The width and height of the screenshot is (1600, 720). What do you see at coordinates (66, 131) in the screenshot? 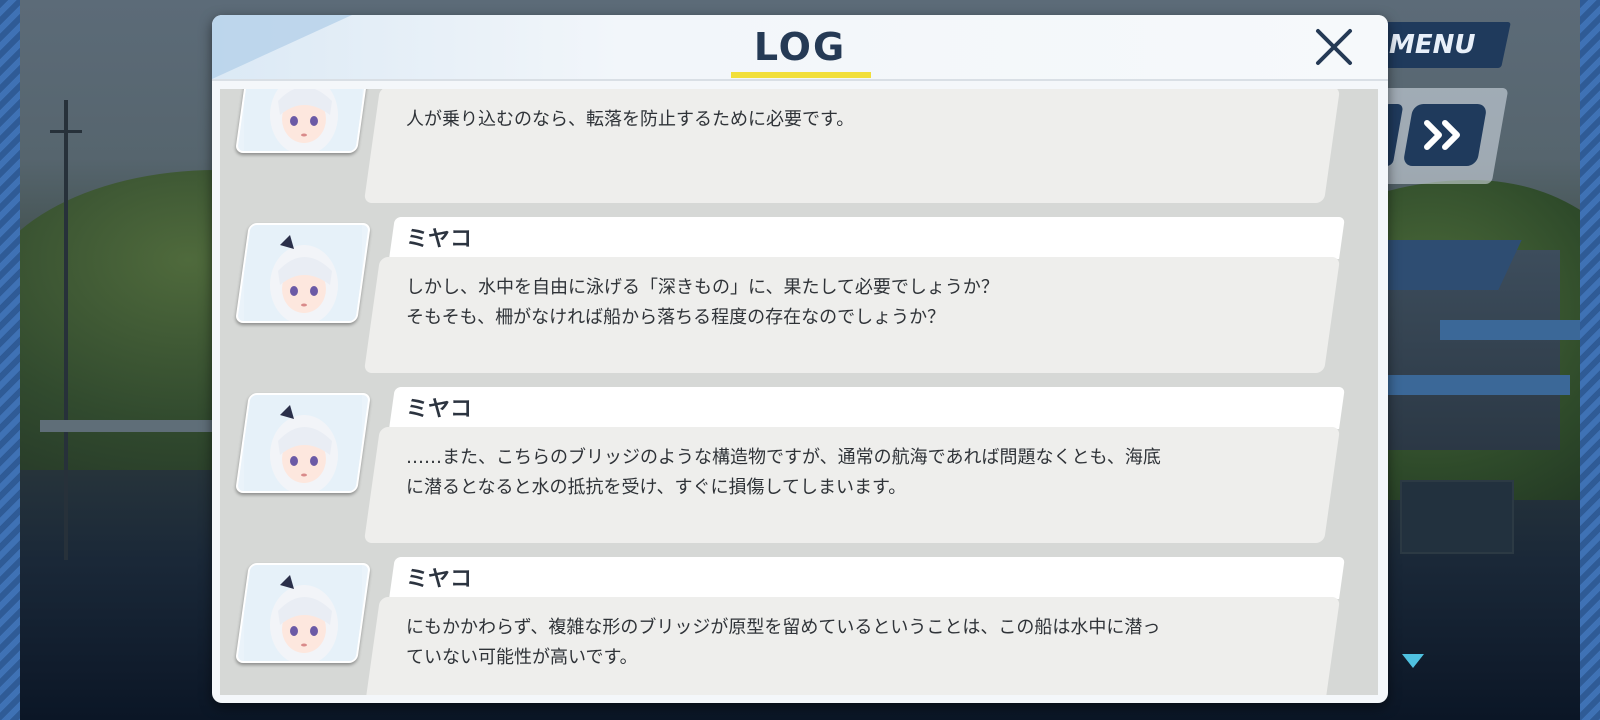
I see `utility-pole-crossbar` at bounding box center [66, 131].